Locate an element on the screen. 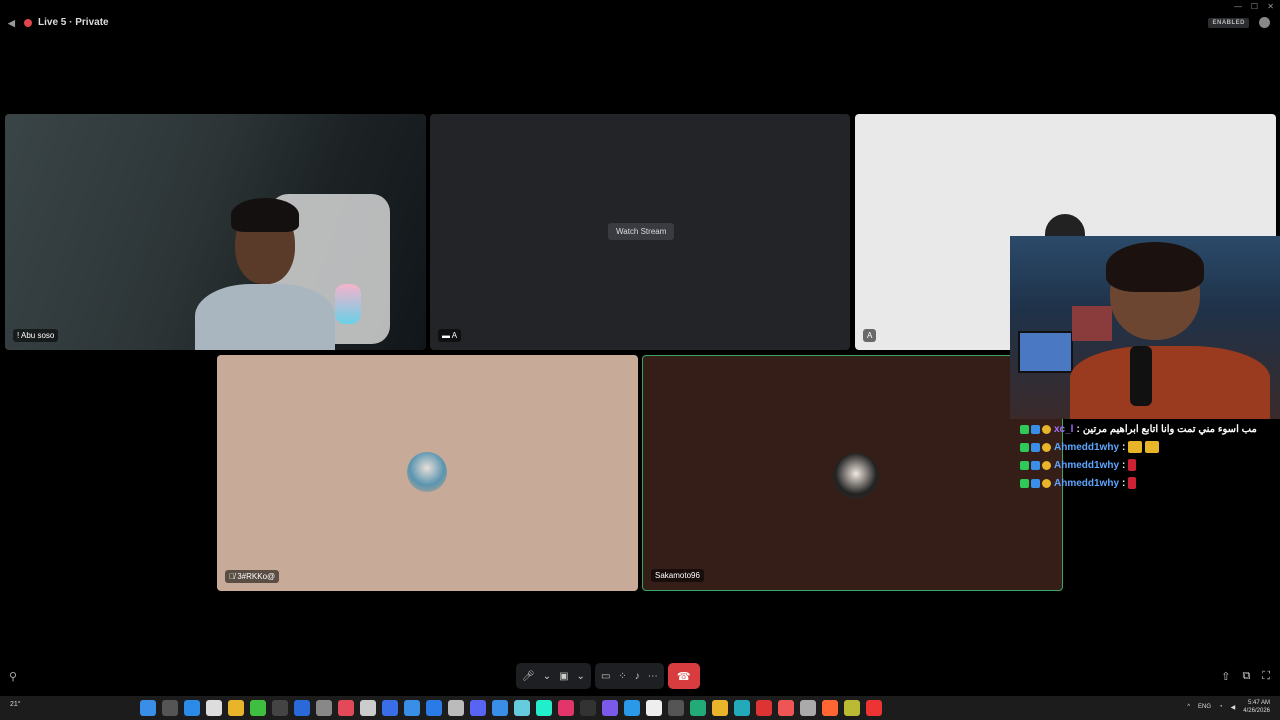 The width and height of the screenshot is (1280, 720). disconnect-button: ☎ is located at coordinates (683, 676).